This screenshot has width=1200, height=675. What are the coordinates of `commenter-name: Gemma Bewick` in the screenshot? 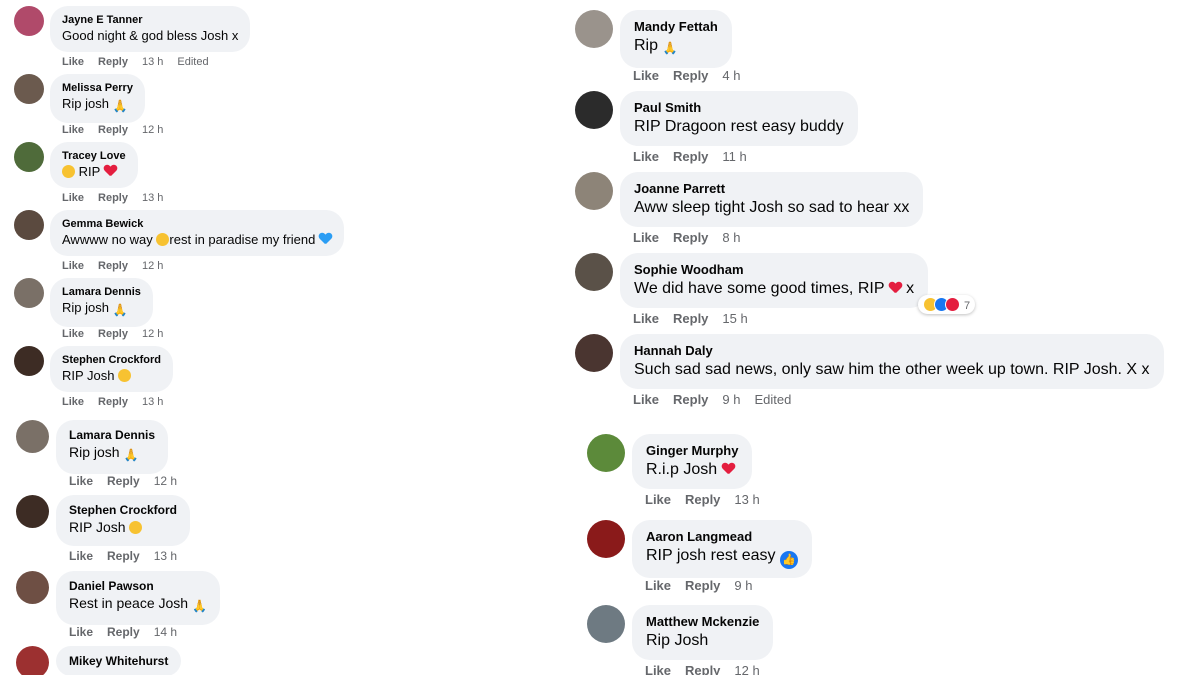 It's located at (197, 224).